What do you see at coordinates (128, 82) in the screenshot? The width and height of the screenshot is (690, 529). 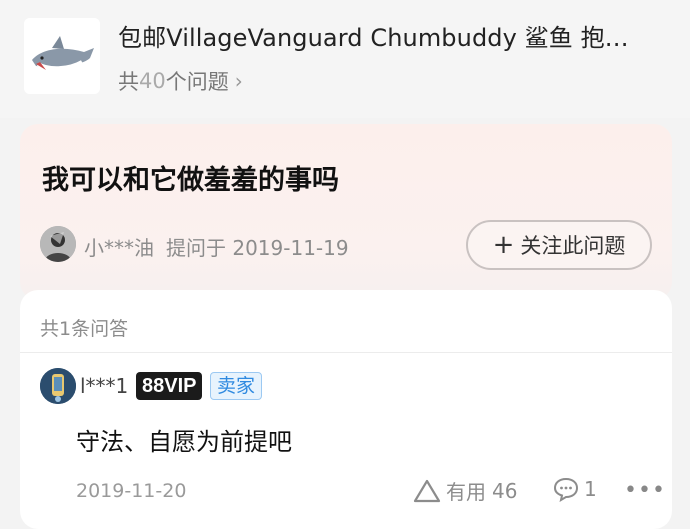 I see `count-prefix: 共` at bounding box center [128, 82].